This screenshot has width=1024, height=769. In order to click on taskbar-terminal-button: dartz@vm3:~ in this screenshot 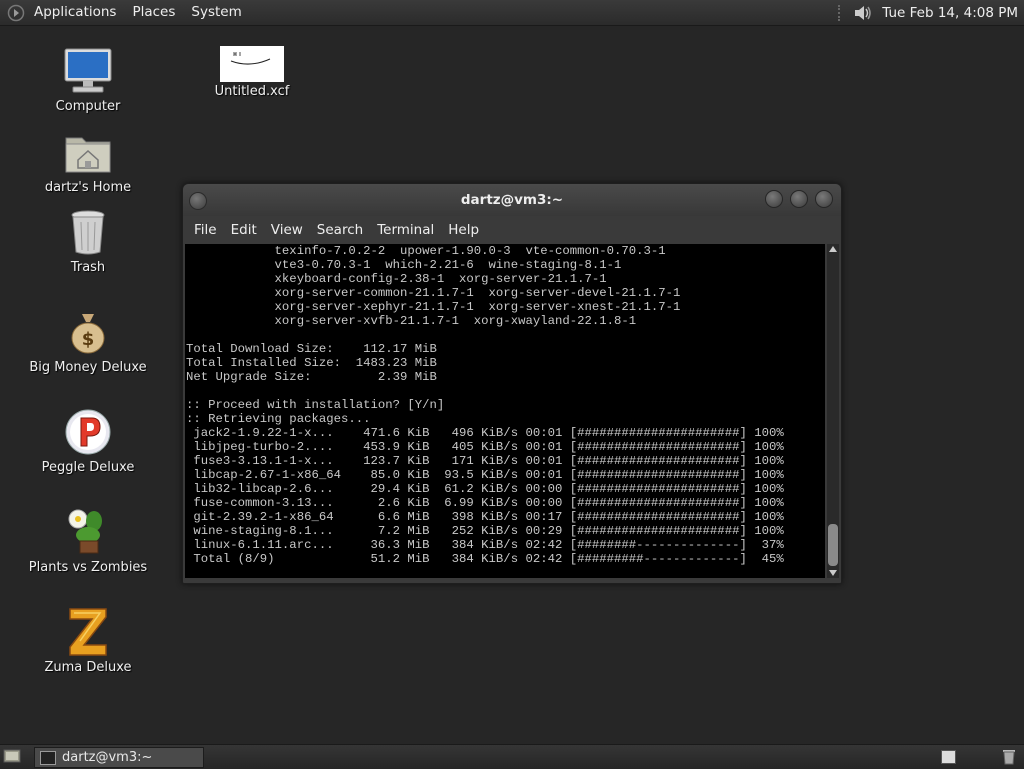, I will do `click(119, 757)`.